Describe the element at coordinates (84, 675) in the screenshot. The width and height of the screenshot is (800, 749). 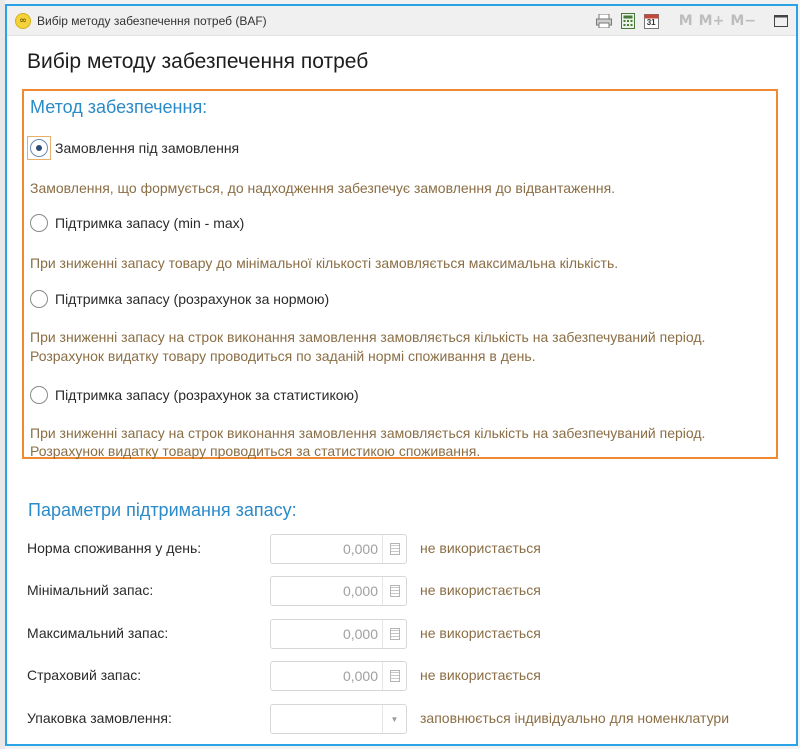
I see `param-label: Страховий запас:` at that location.